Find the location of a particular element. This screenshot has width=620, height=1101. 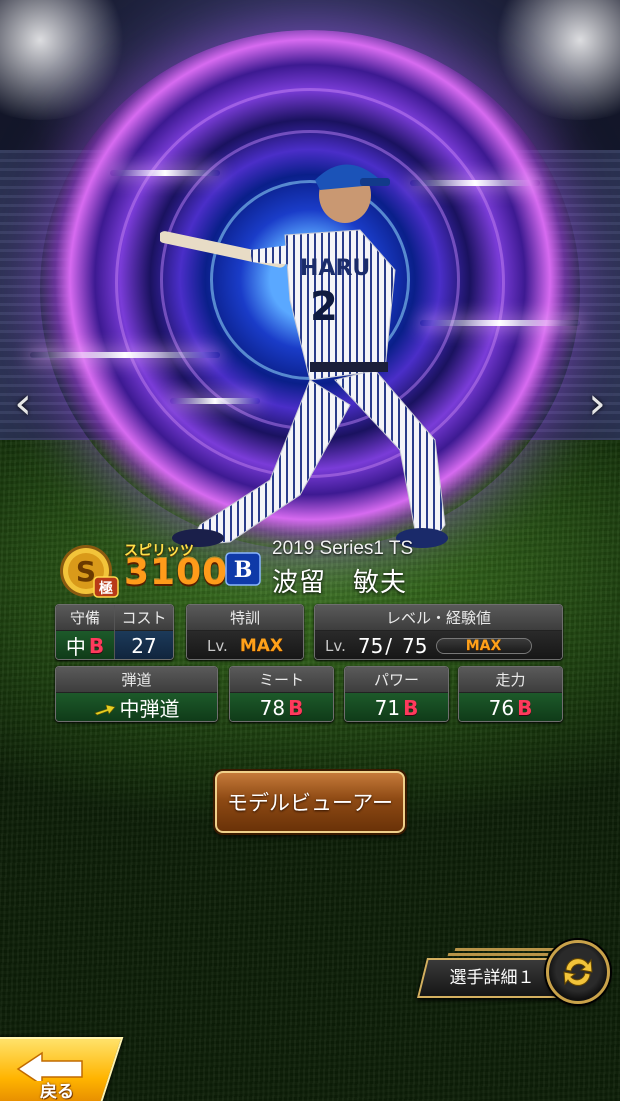

special-training-value: Lv. MAX is located at coordinates (245, 645).